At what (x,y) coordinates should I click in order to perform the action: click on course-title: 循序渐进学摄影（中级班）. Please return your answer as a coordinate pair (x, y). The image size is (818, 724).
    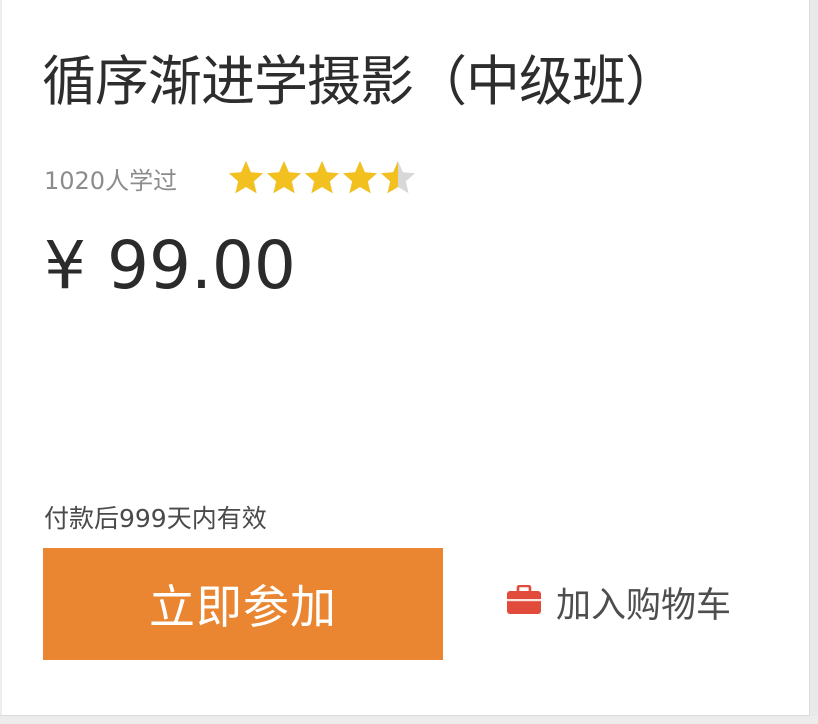
    Looking at the image, I should click on (360, 81).